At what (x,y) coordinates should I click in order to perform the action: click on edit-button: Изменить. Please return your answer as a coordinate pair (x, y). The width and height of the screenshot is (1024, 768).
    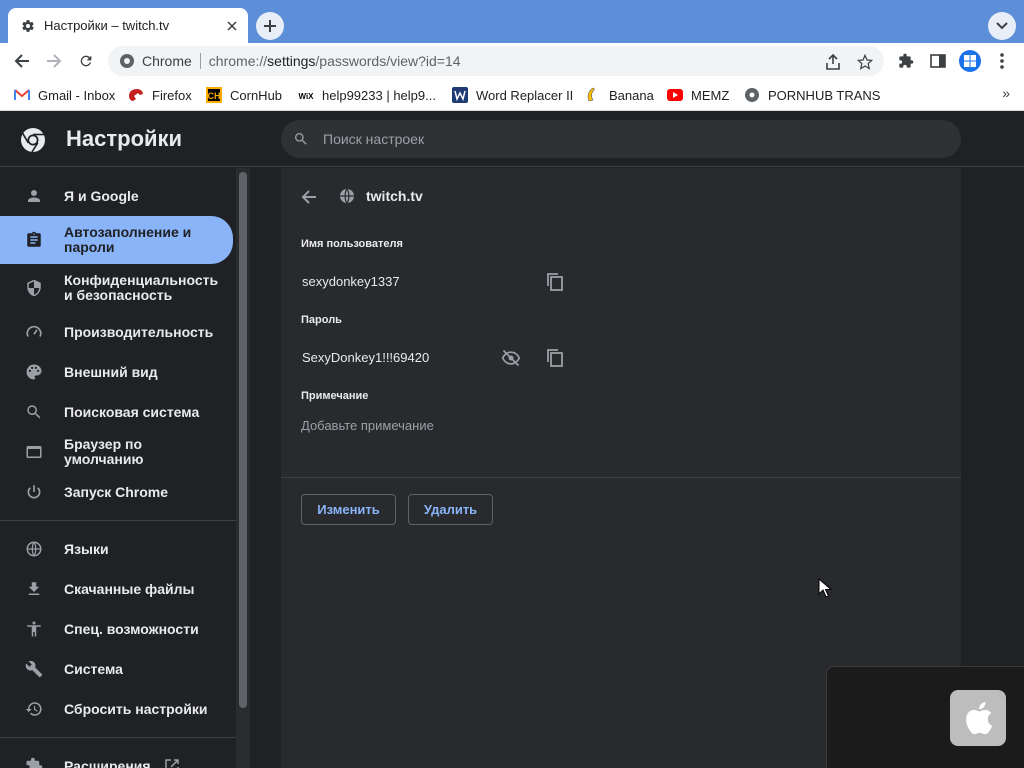
    Looking at the image, I should click on (348, 509).